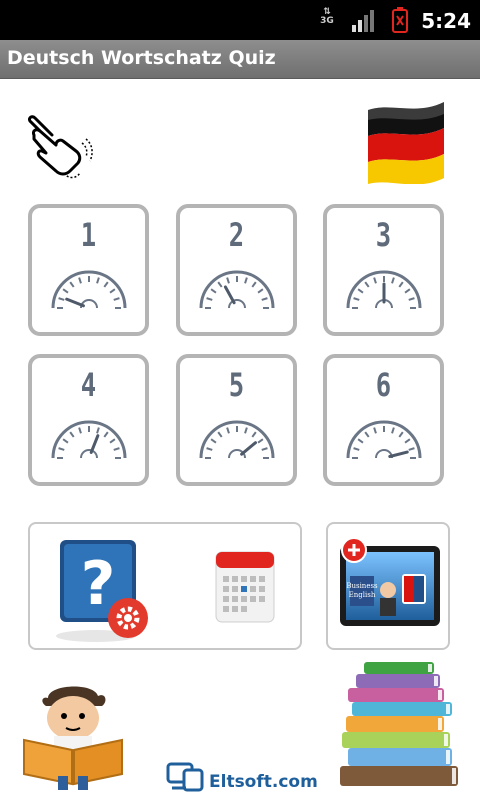 Image resolution: width=480 pixels, height=800 pixels. I want to click on more-apps-panel: Business English, so click(388, 586).